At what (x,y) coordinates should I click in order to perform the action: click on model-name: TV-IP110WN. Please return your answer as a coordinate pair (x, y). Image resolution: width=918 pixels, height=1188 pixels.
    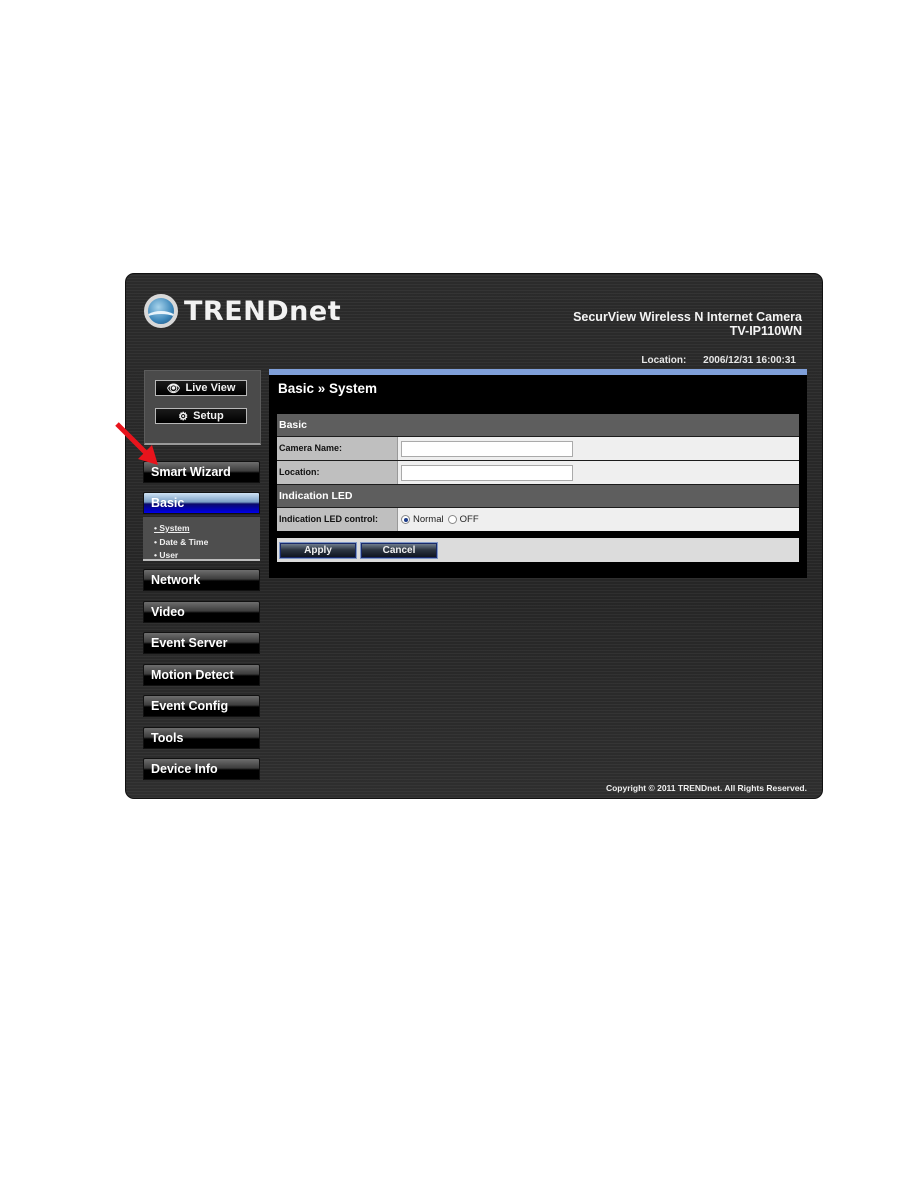
    Looking at the image, I should click on (765, 331).